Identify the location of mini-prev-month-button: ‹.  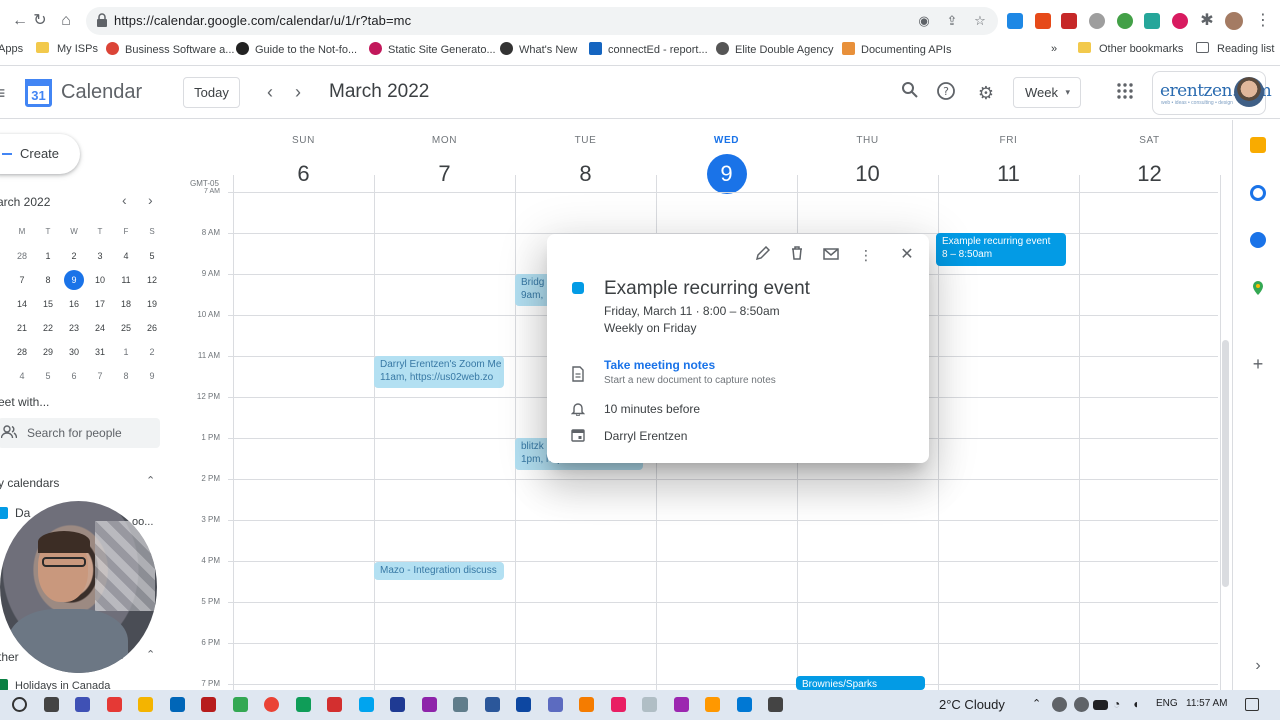
(124, 200).